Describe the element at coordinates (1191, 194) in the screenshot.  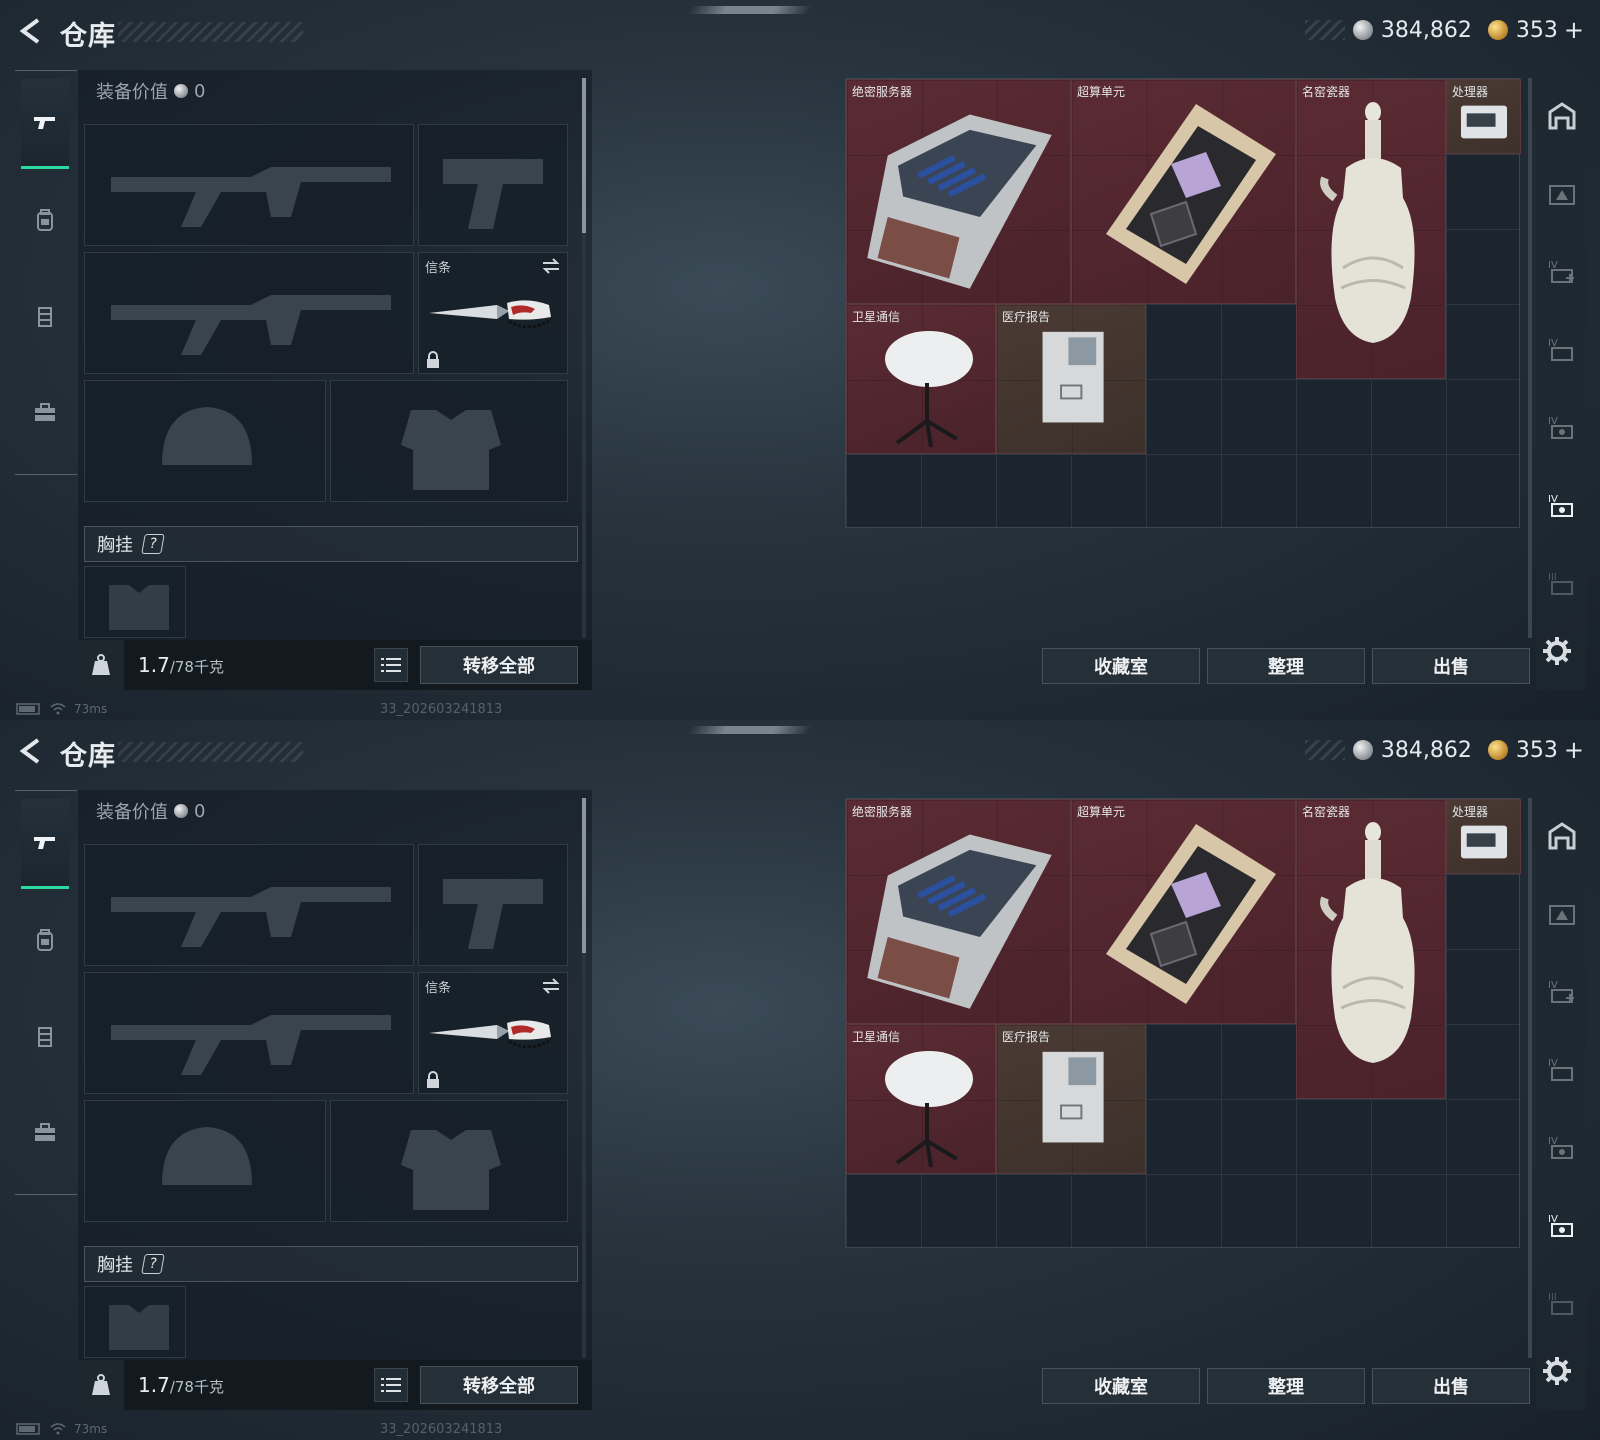
I see `supercomputer-unit-item-icon` at that location.